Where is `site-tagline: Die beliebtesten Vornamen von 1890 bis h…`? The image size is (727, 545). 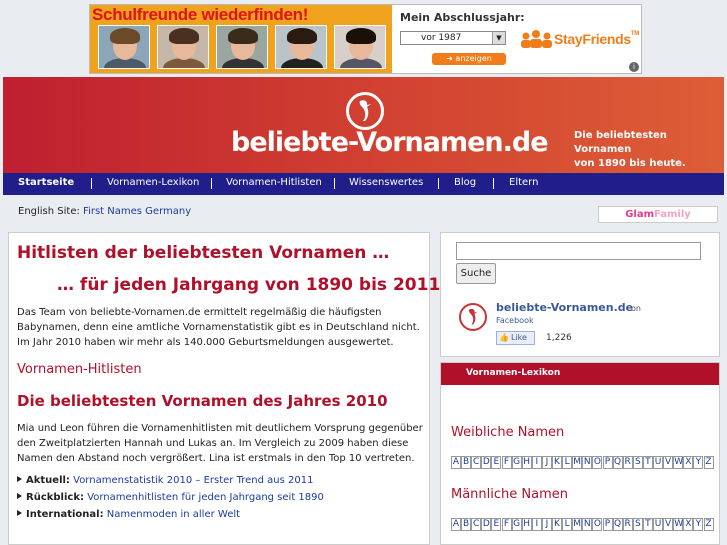
site-tagline: Die beliebtesten Vornamen von 1890 bis h… is located at coordinates (649, 150).